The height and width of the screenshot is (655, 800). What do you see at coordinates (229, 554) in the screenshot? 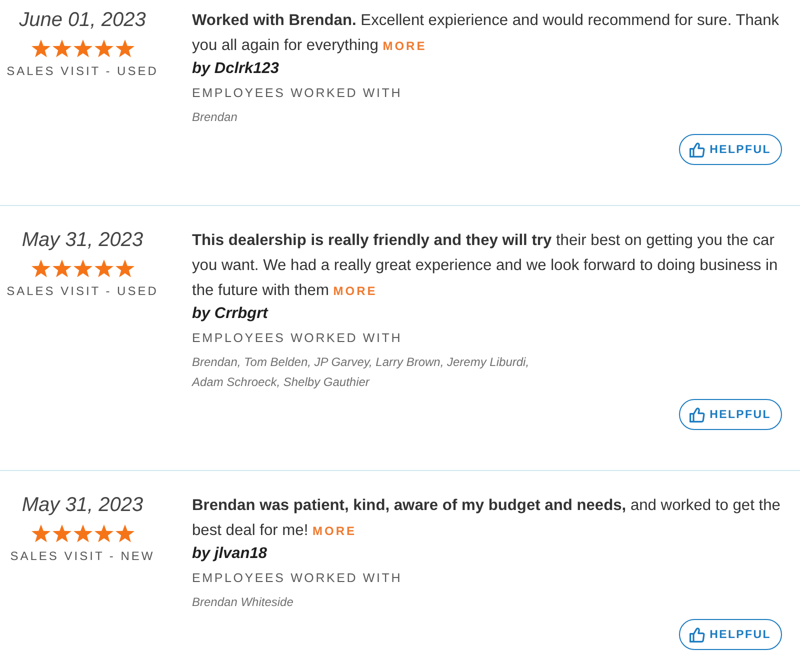
I see `review-author: by jlvan18` at bounding box center [229, 554].